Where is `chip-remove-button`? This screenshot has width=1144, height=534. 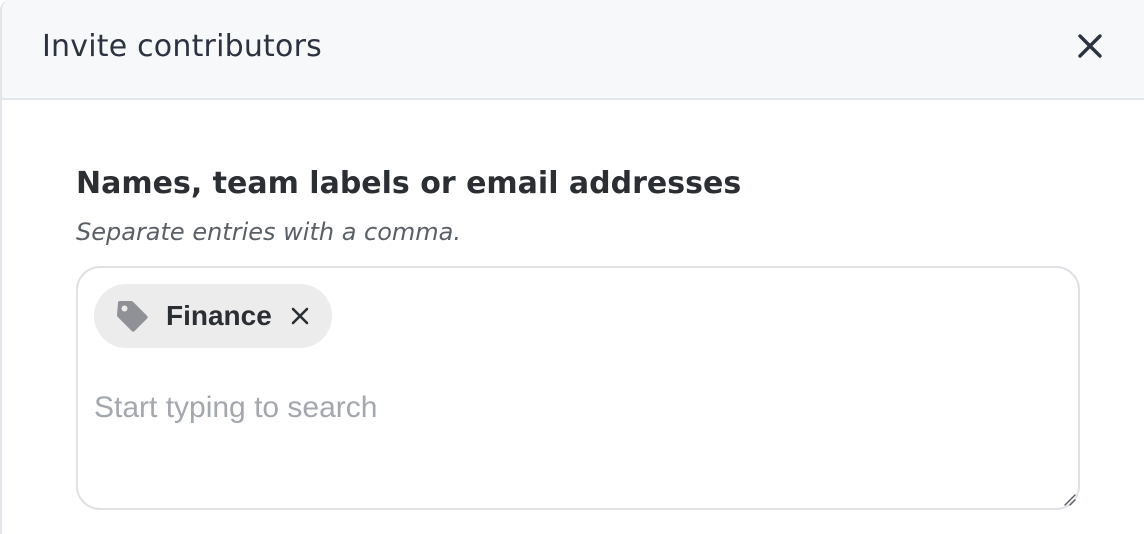 chip-remove-button is located at coordinates (300, 316).